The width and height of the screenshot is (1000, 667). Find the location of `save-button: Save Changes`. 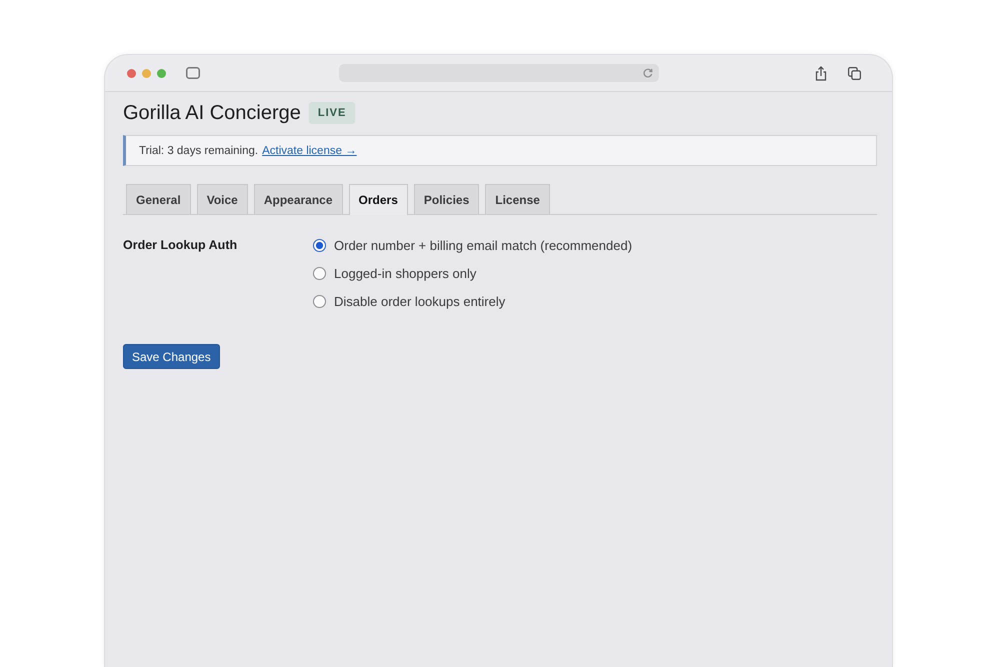

save-button: Save Changes is located at coordinates (171, 356).